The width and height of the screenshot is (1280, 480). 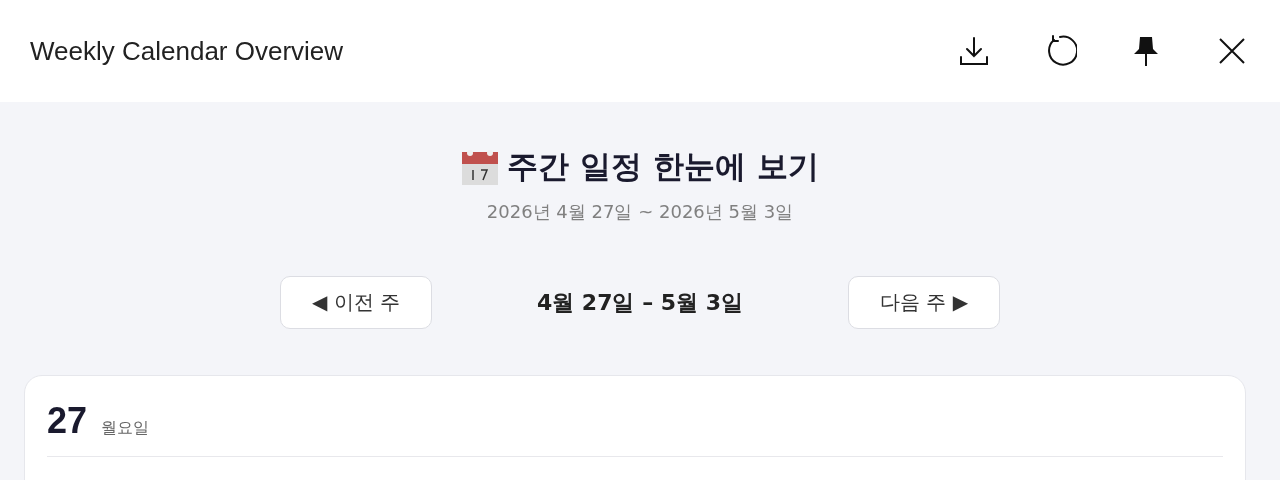 I want to click on window-title: Weekly Calendar Overview, so click(x=187, y=51).